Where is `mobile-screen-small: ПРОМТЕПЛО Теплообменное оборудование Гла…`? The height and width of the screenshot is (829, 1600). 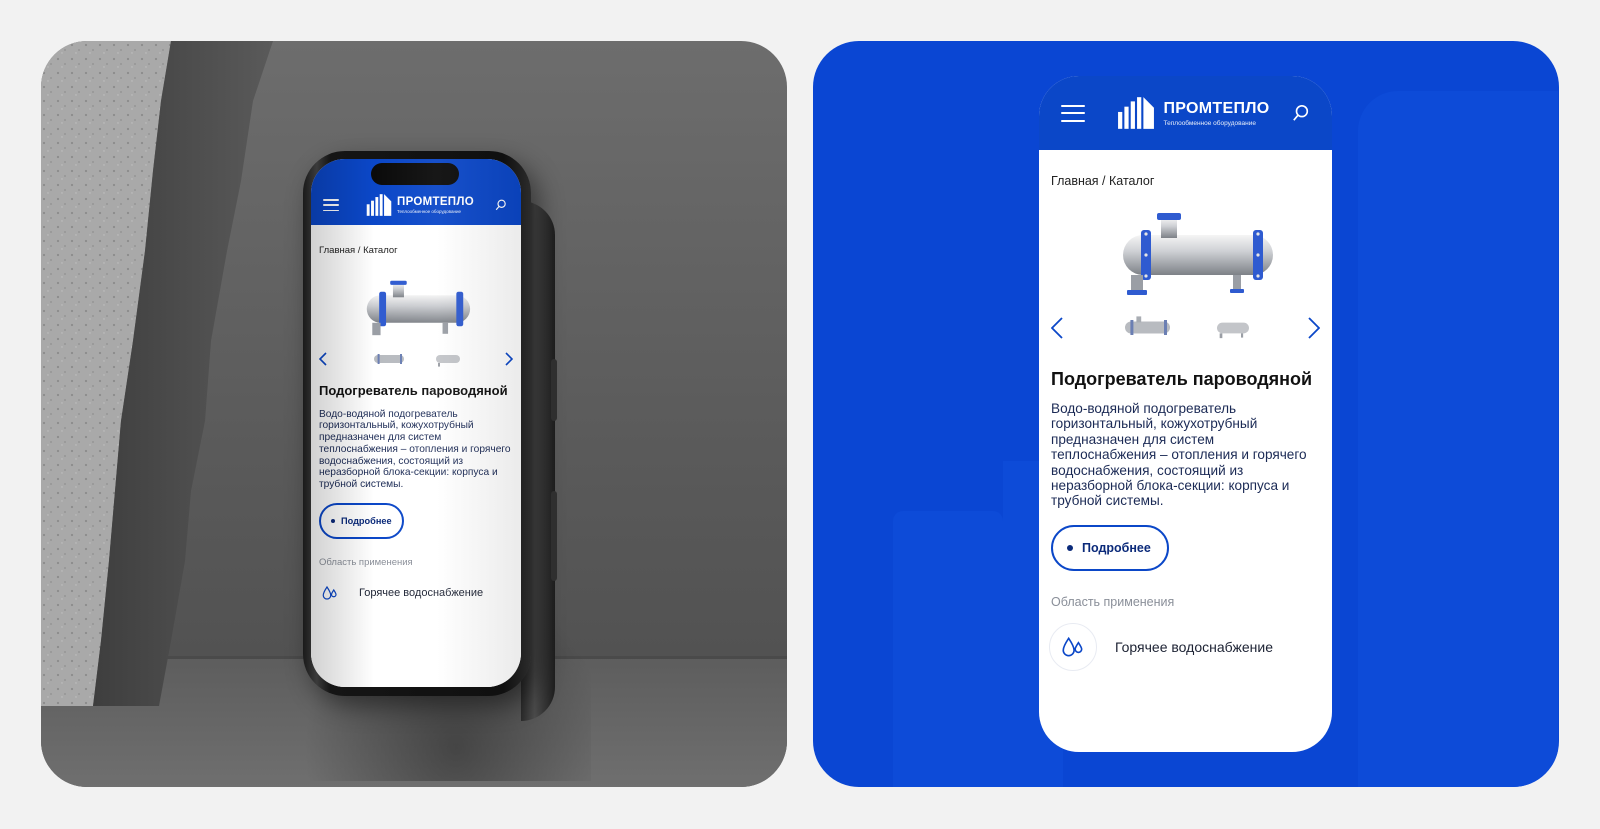
mobile-screen-small: ПРОМТЕПЛО Теплообменное оборудование Гла… is located at coordinates (416, 423).